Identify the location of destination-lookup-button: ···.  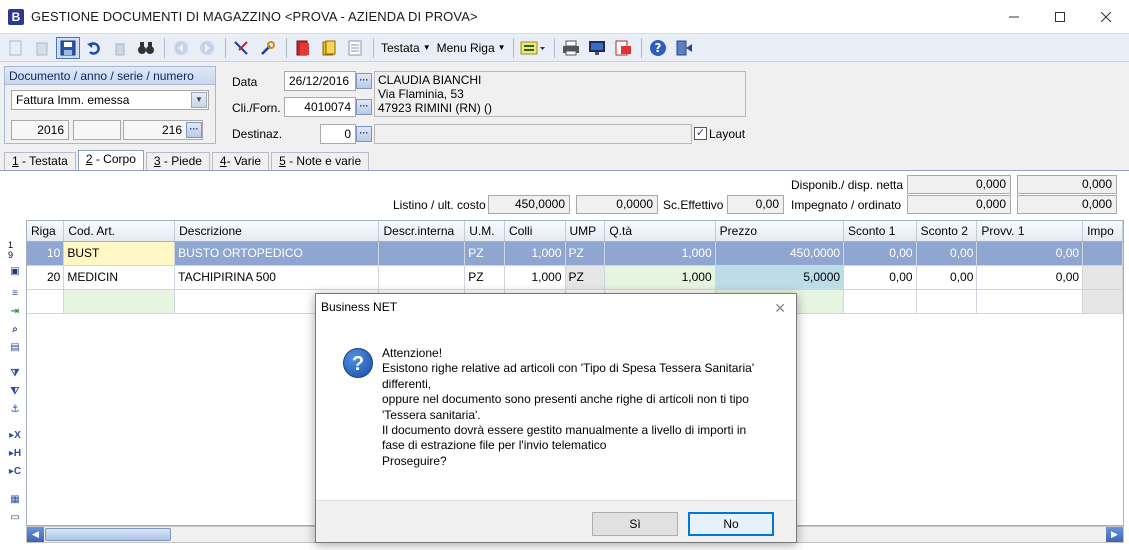
(364, 134).